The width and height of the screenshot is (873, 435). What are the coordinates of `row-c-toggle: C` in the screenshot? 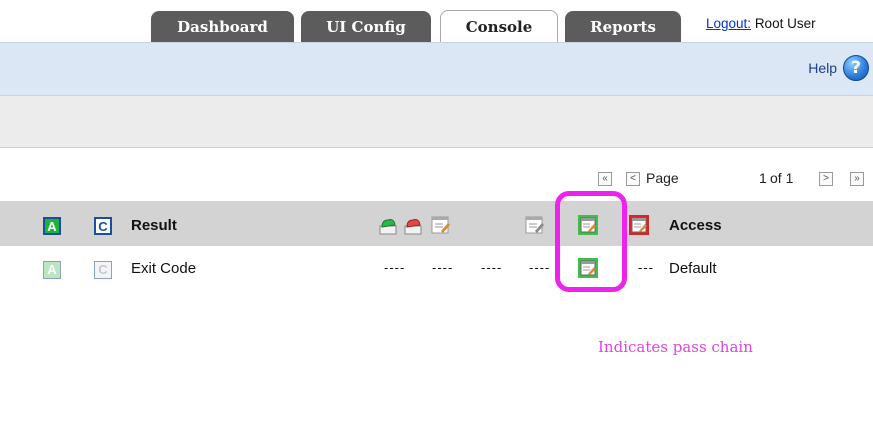 It's located at (103, 270).